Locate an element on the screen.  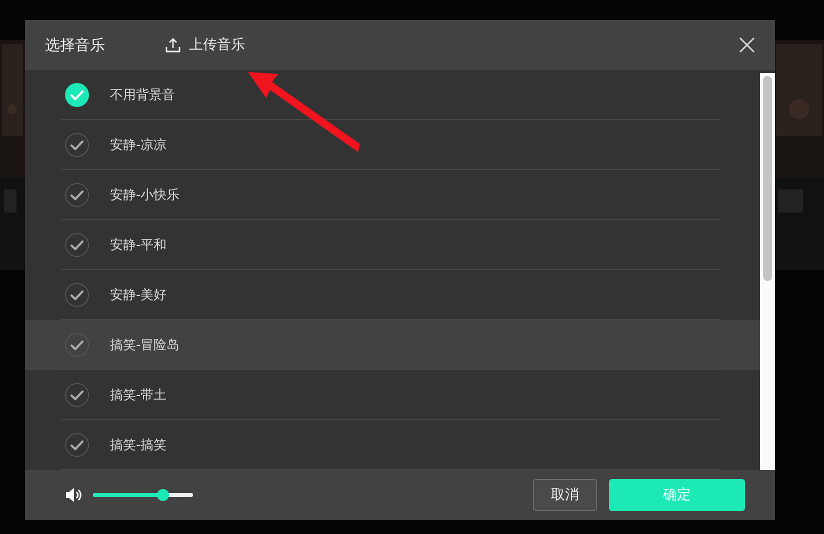
track-name: 安静-美好 is located at coordinates (138, 295).